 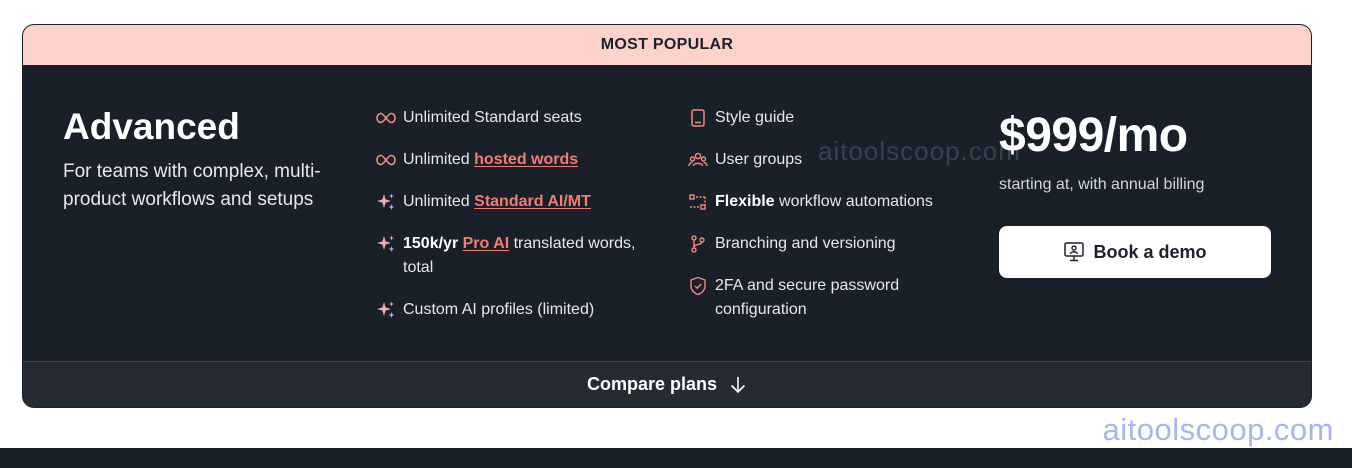 I want to click on standard-ai-mt-link: Standard AI/MT, so click(x=532, y=201).